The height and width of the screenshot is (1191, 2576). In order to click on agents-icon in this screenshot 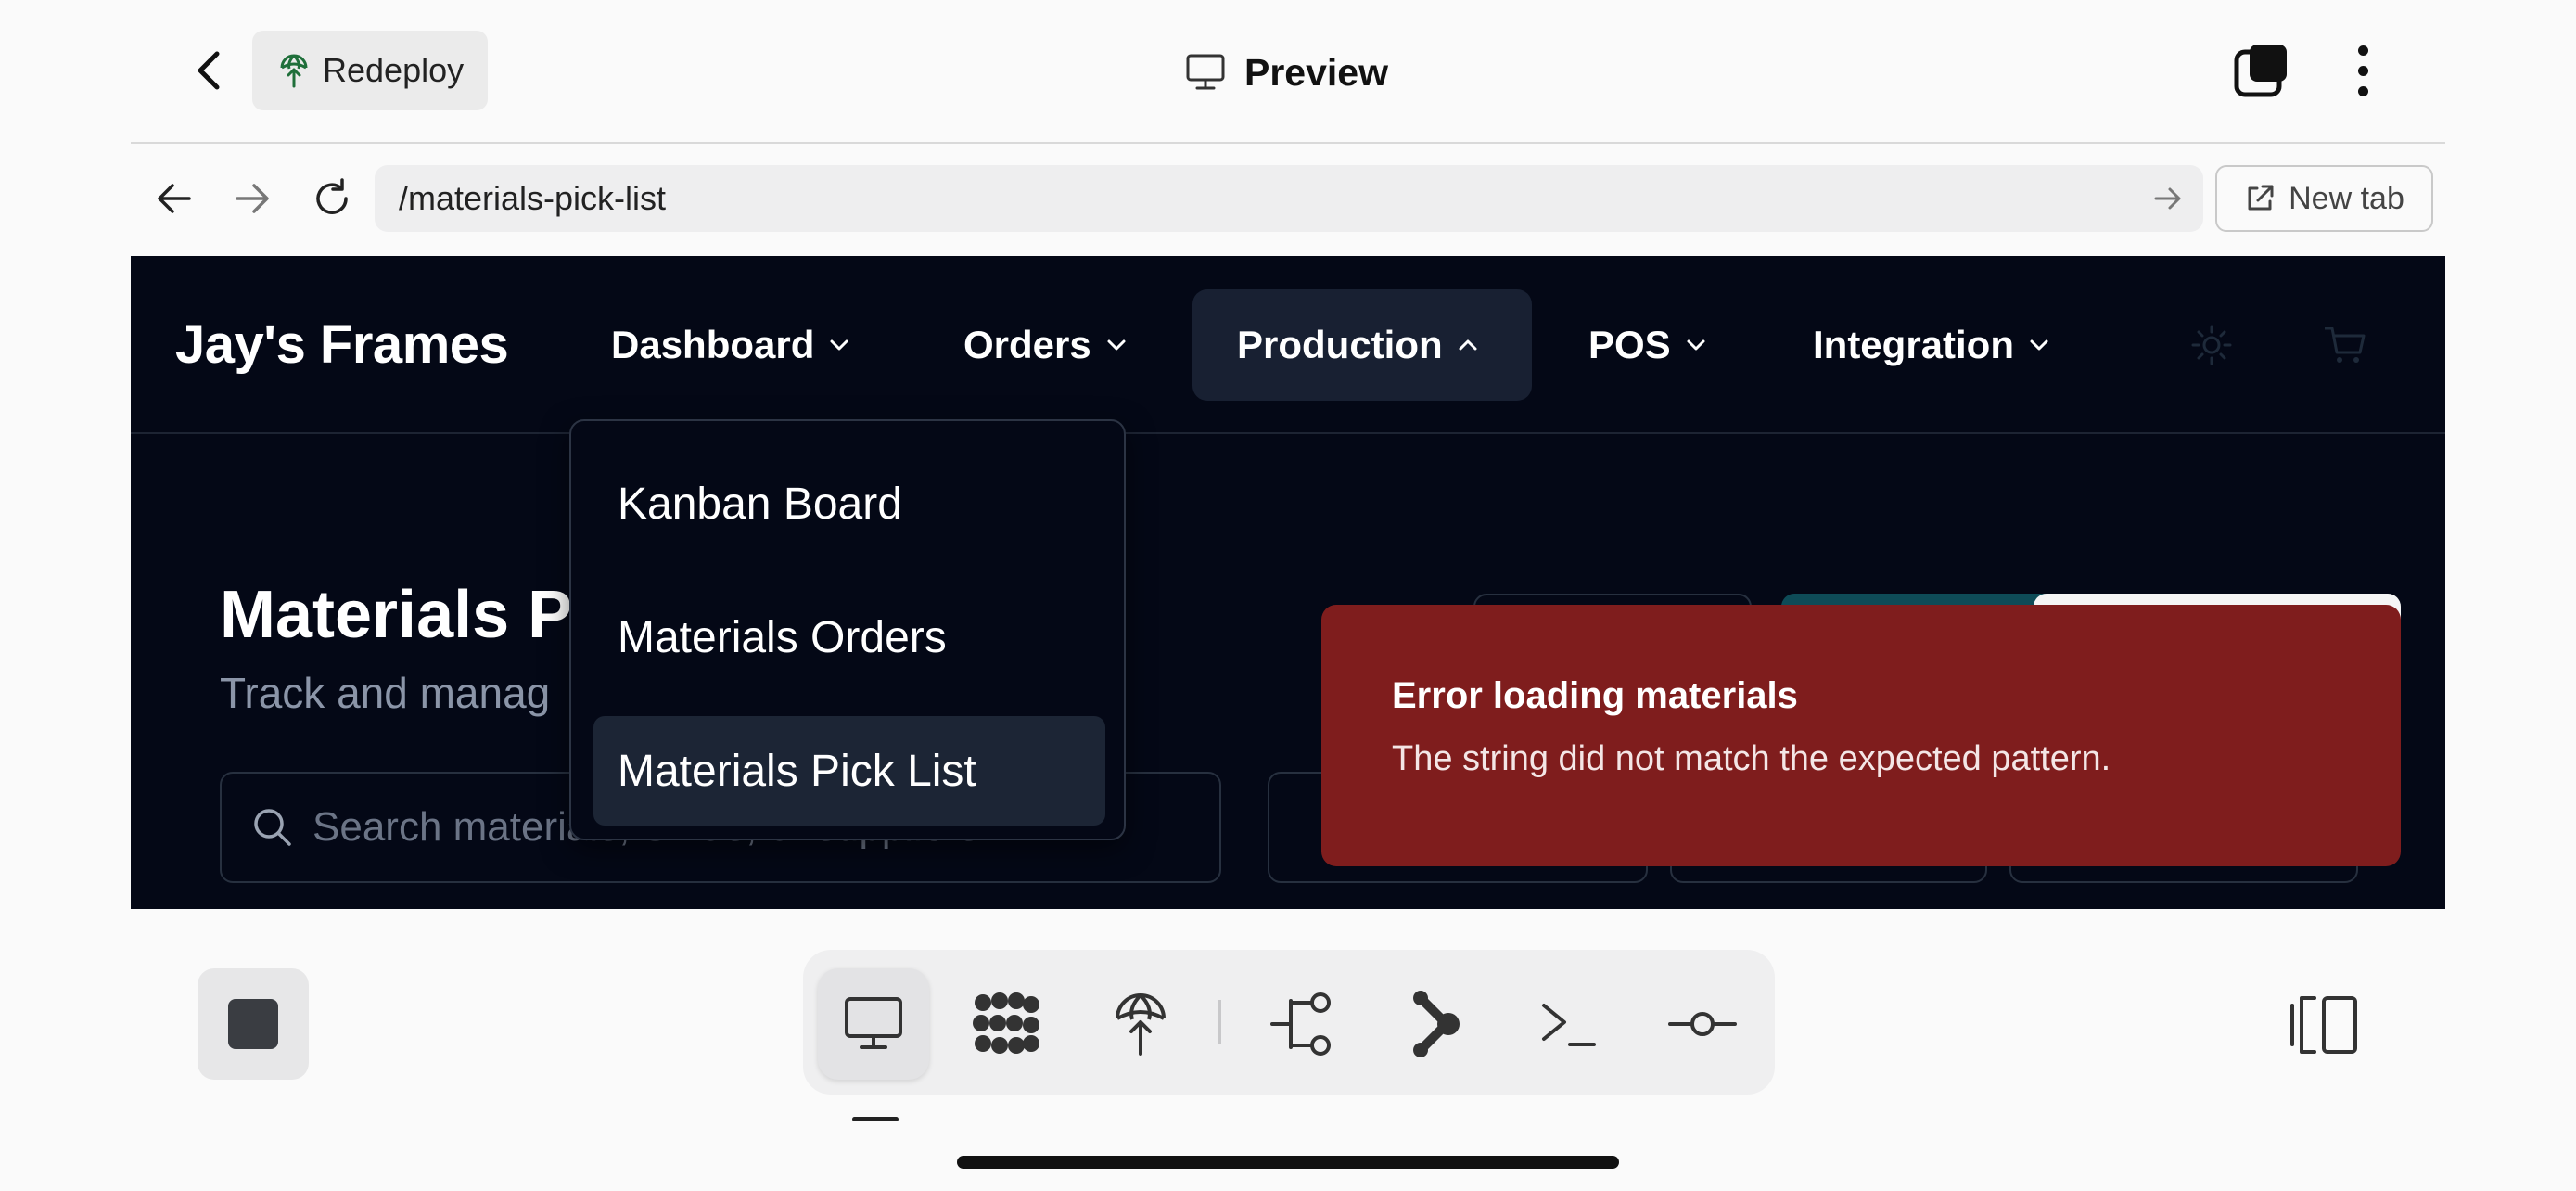, I will do `click(1006, 1023)`.